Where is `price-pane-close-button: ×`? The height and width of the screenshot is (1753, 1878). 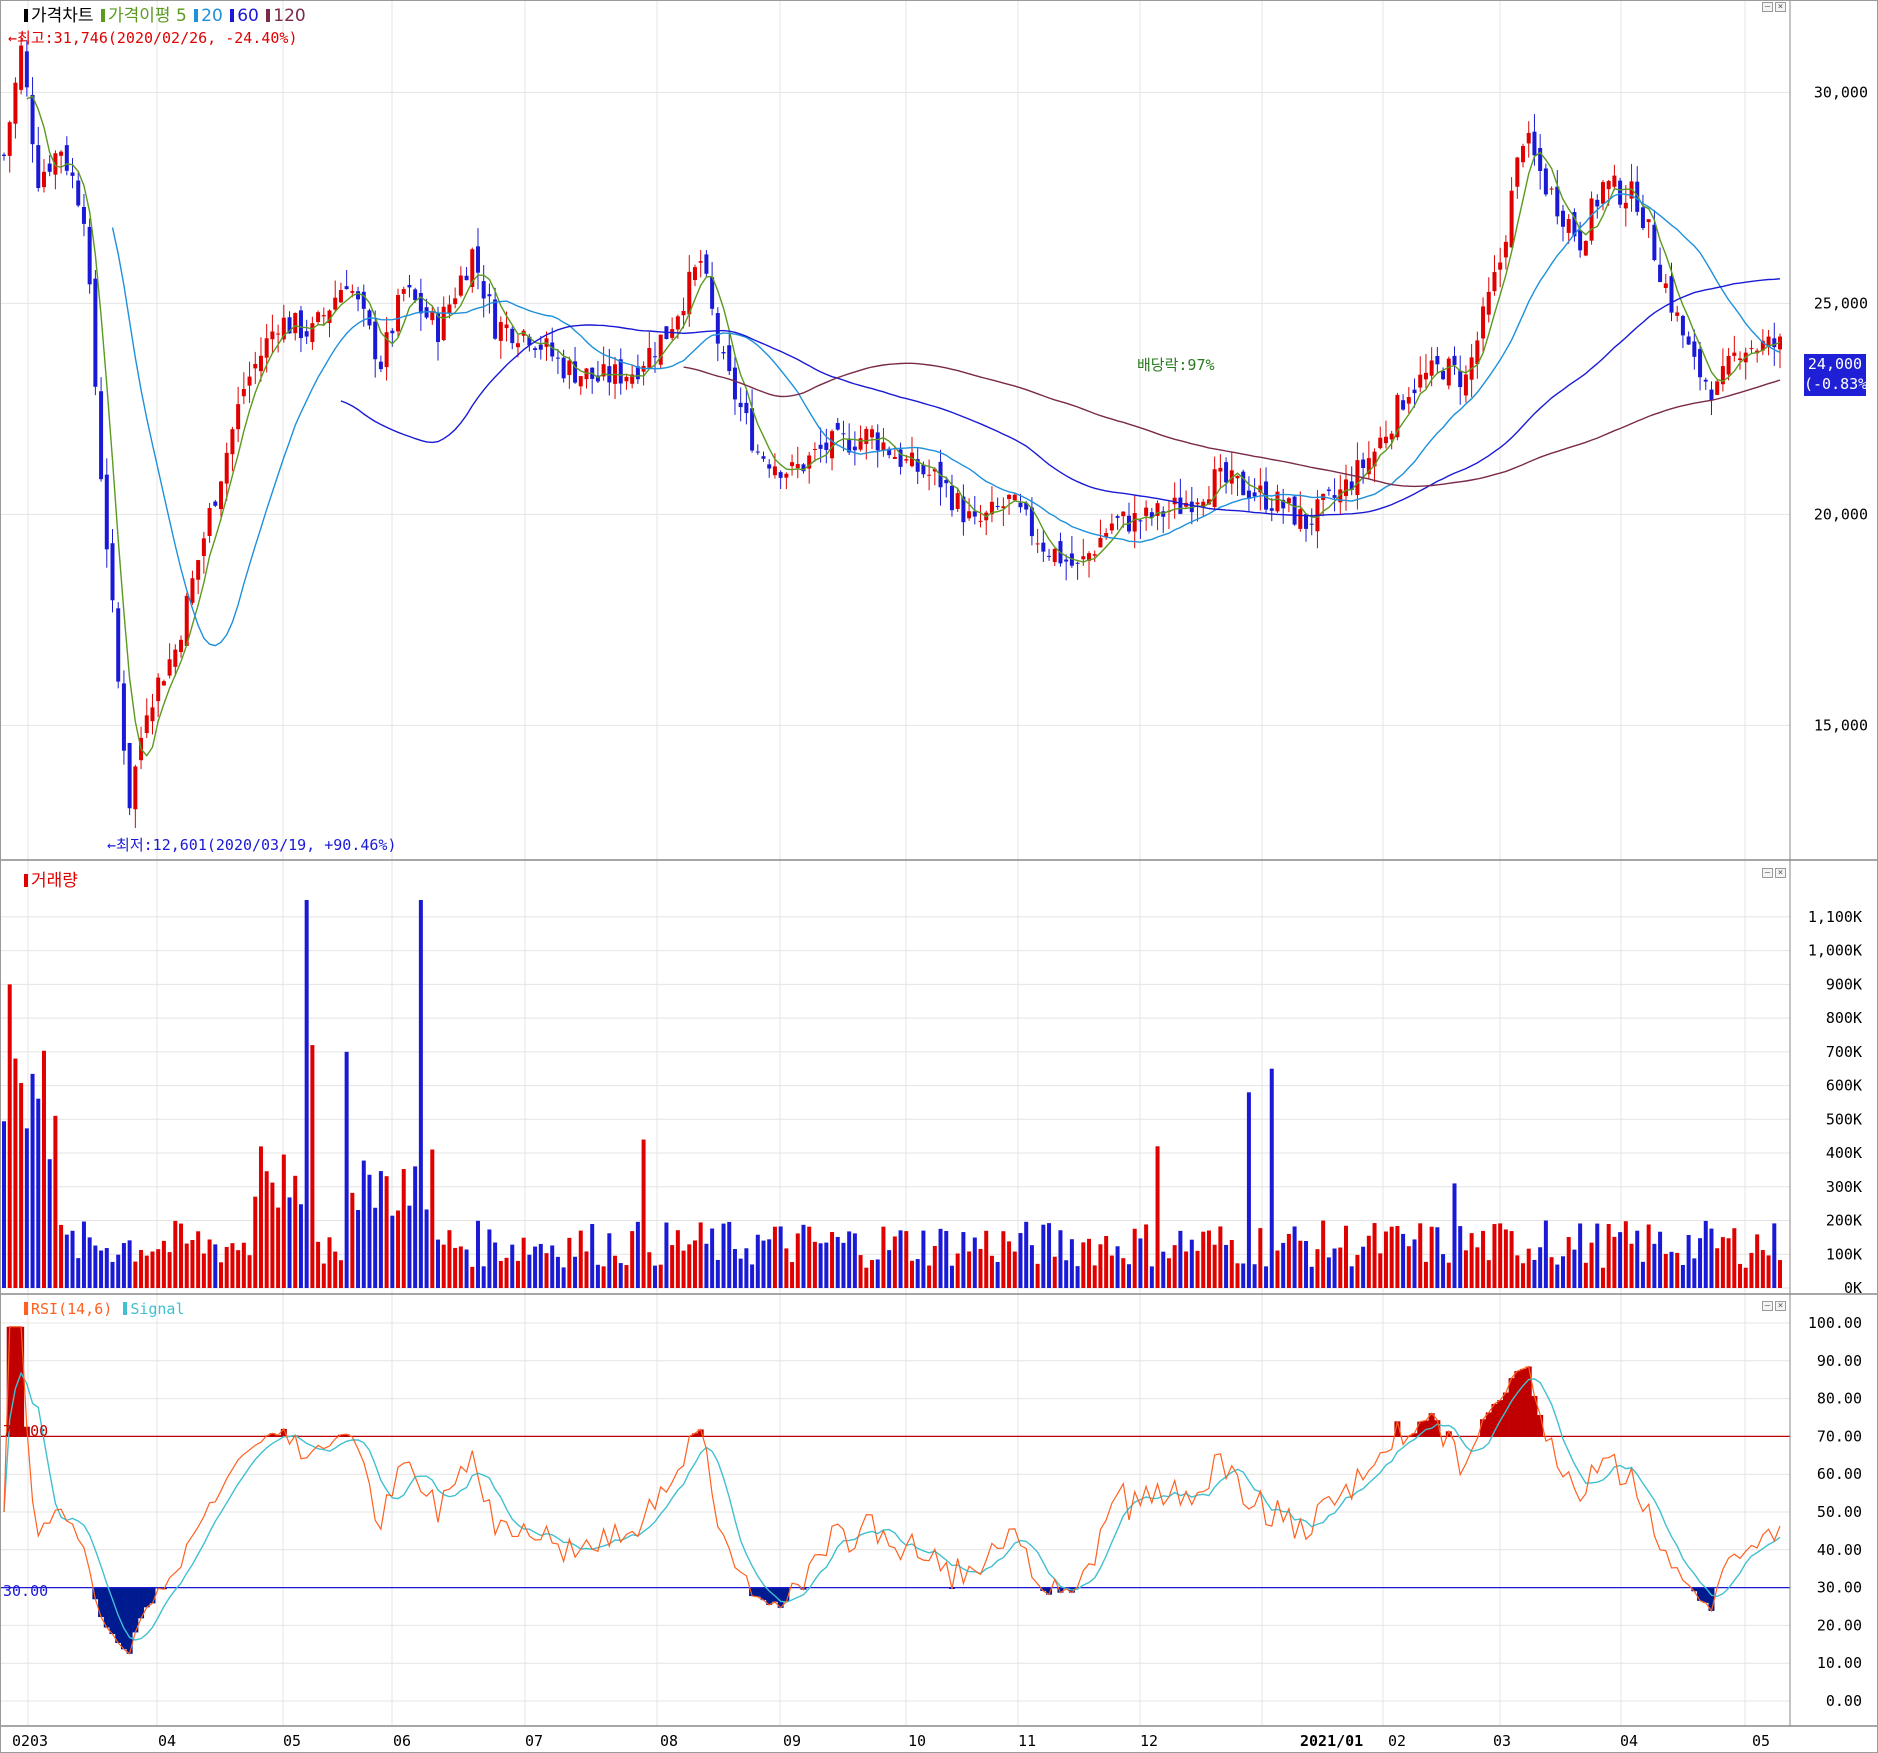 price-pane-close-button: × is located at coordinates (1780, 7).